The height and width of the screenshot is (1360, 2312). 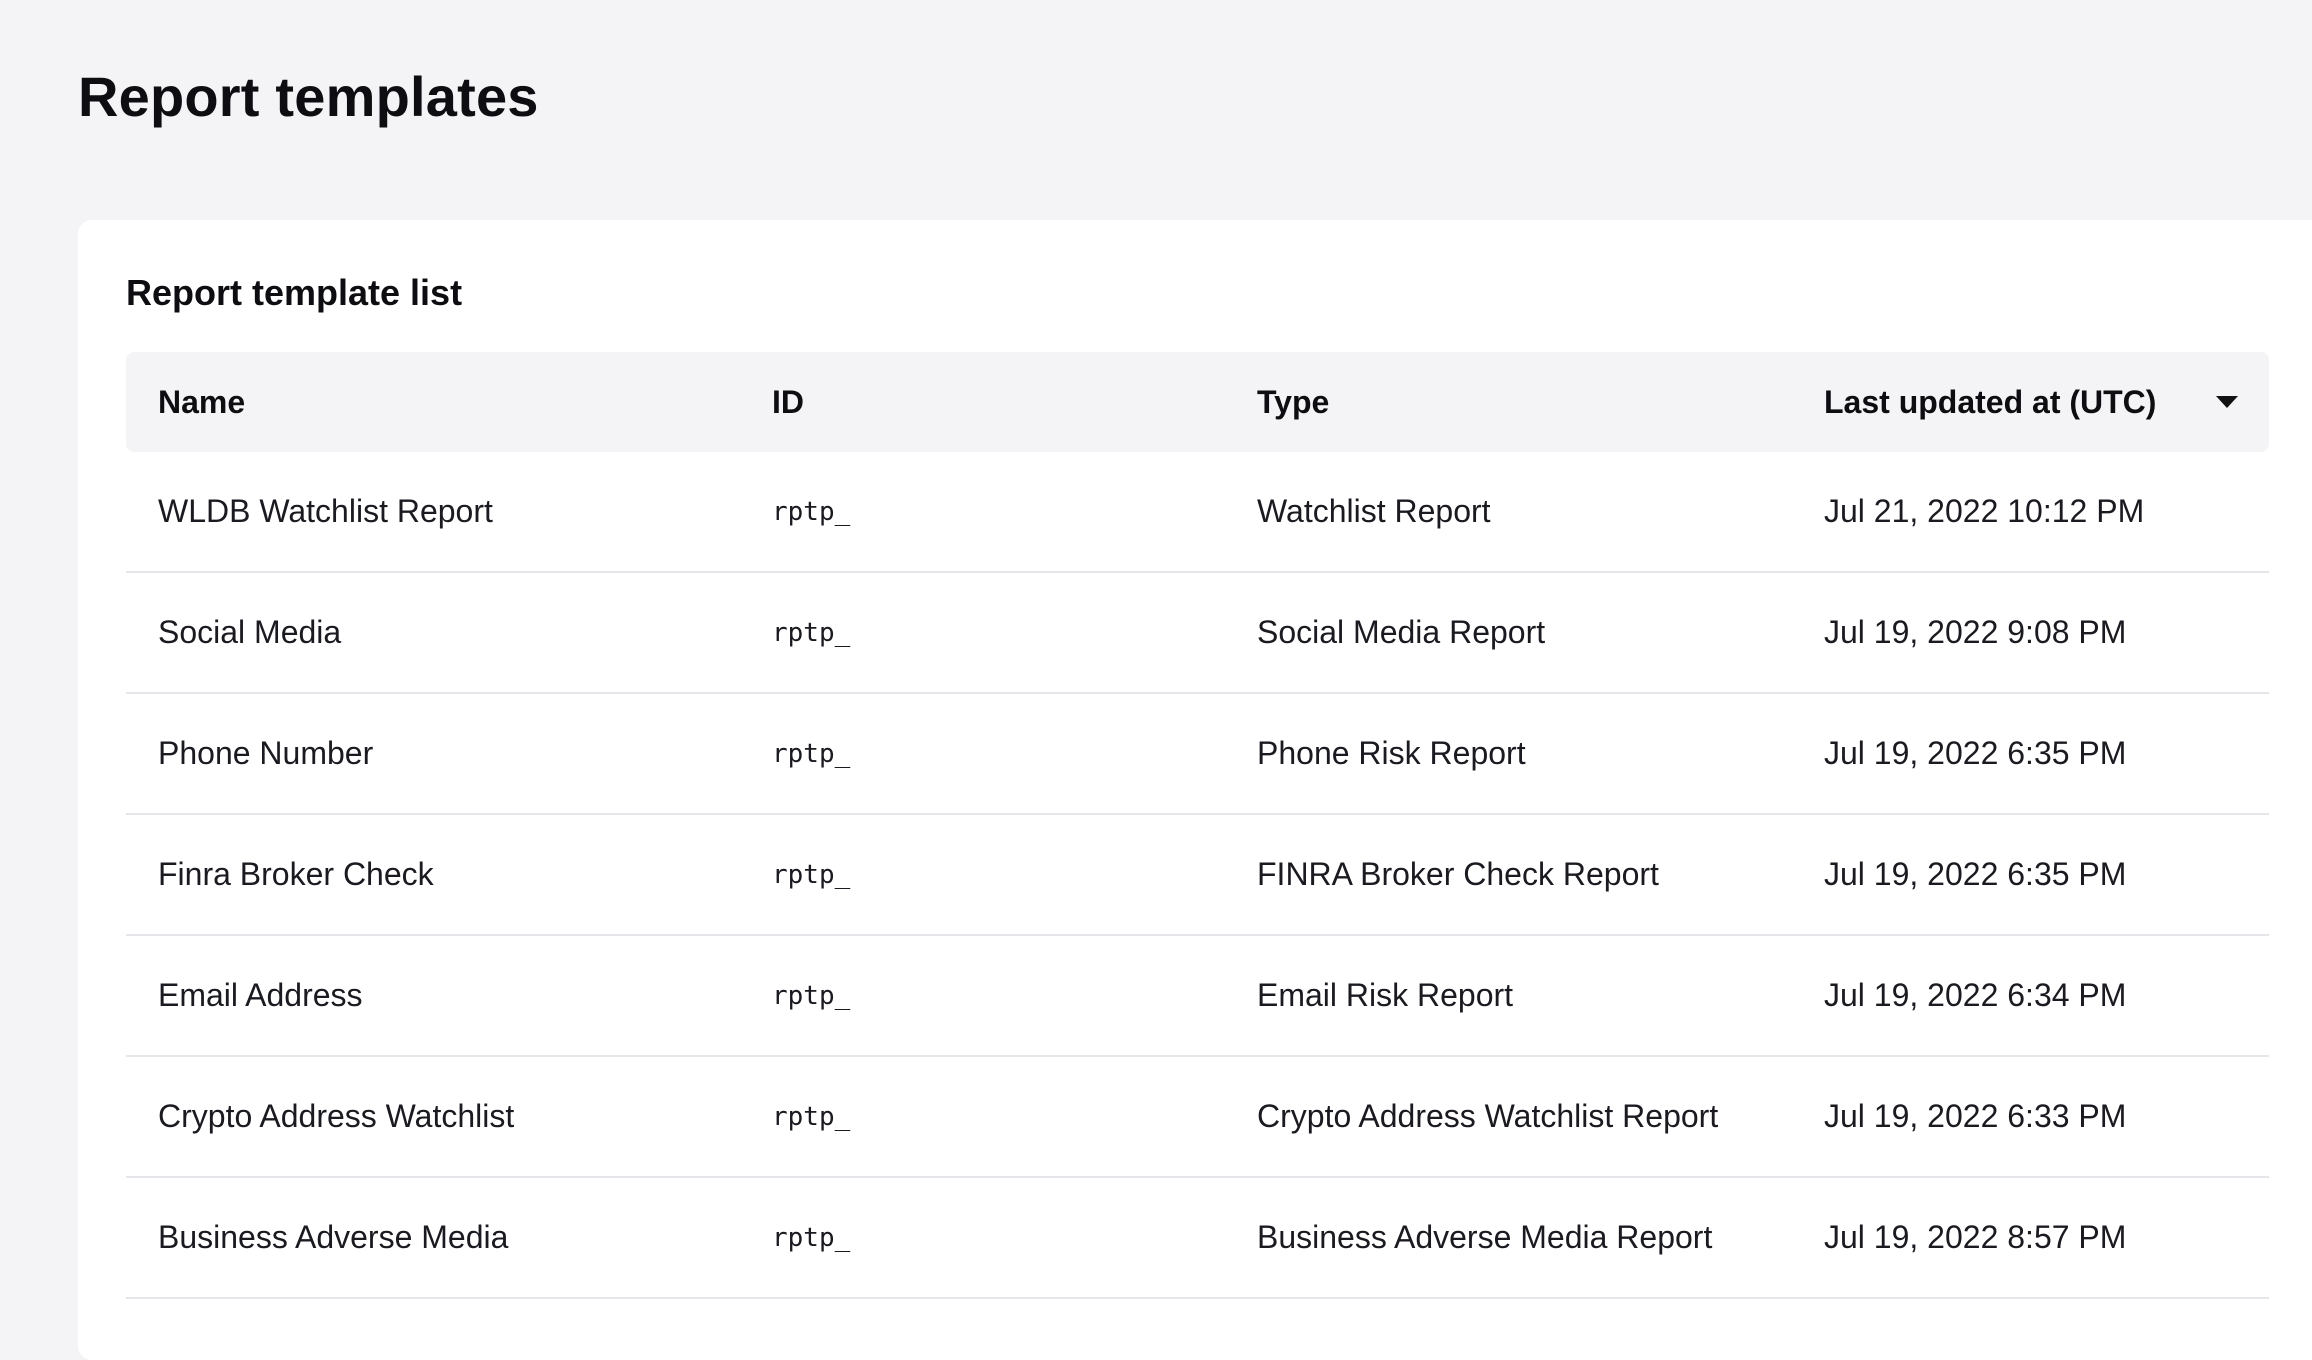 I want to click on cell-name: WLDB Watchlist Report, so click(x=325, y=511).